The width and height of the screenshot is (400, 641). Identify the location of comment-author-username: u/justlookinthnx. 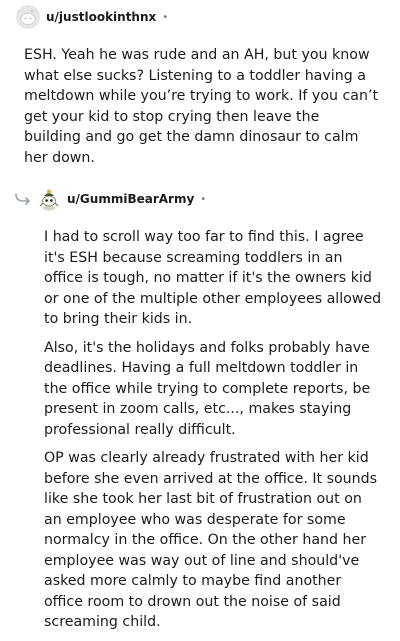
(101, 17).